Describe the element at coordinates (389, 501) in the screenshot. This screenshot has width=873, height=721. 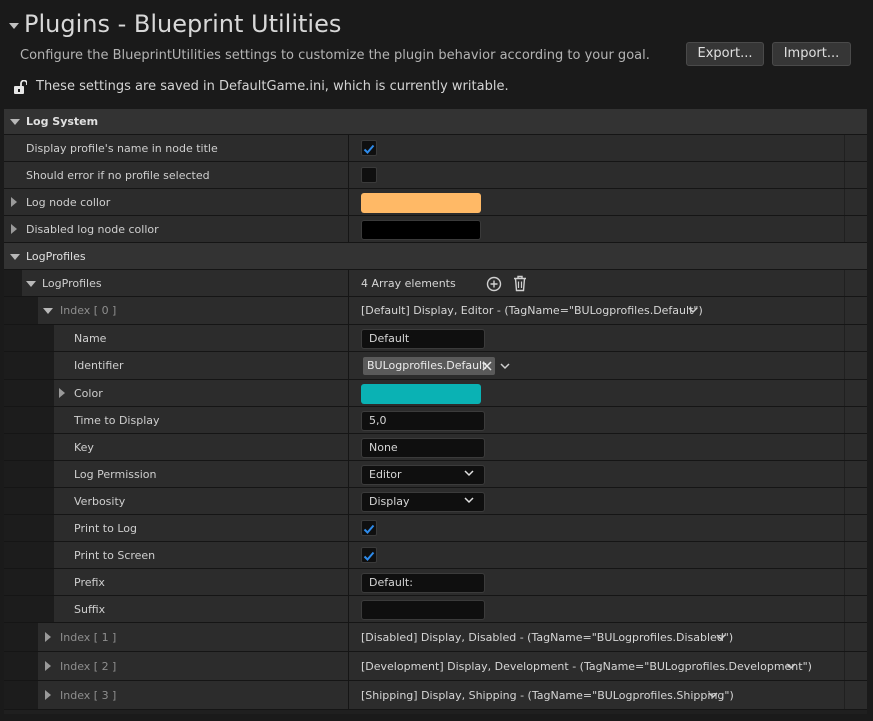
I see `dropdown-value: Display` at that location.